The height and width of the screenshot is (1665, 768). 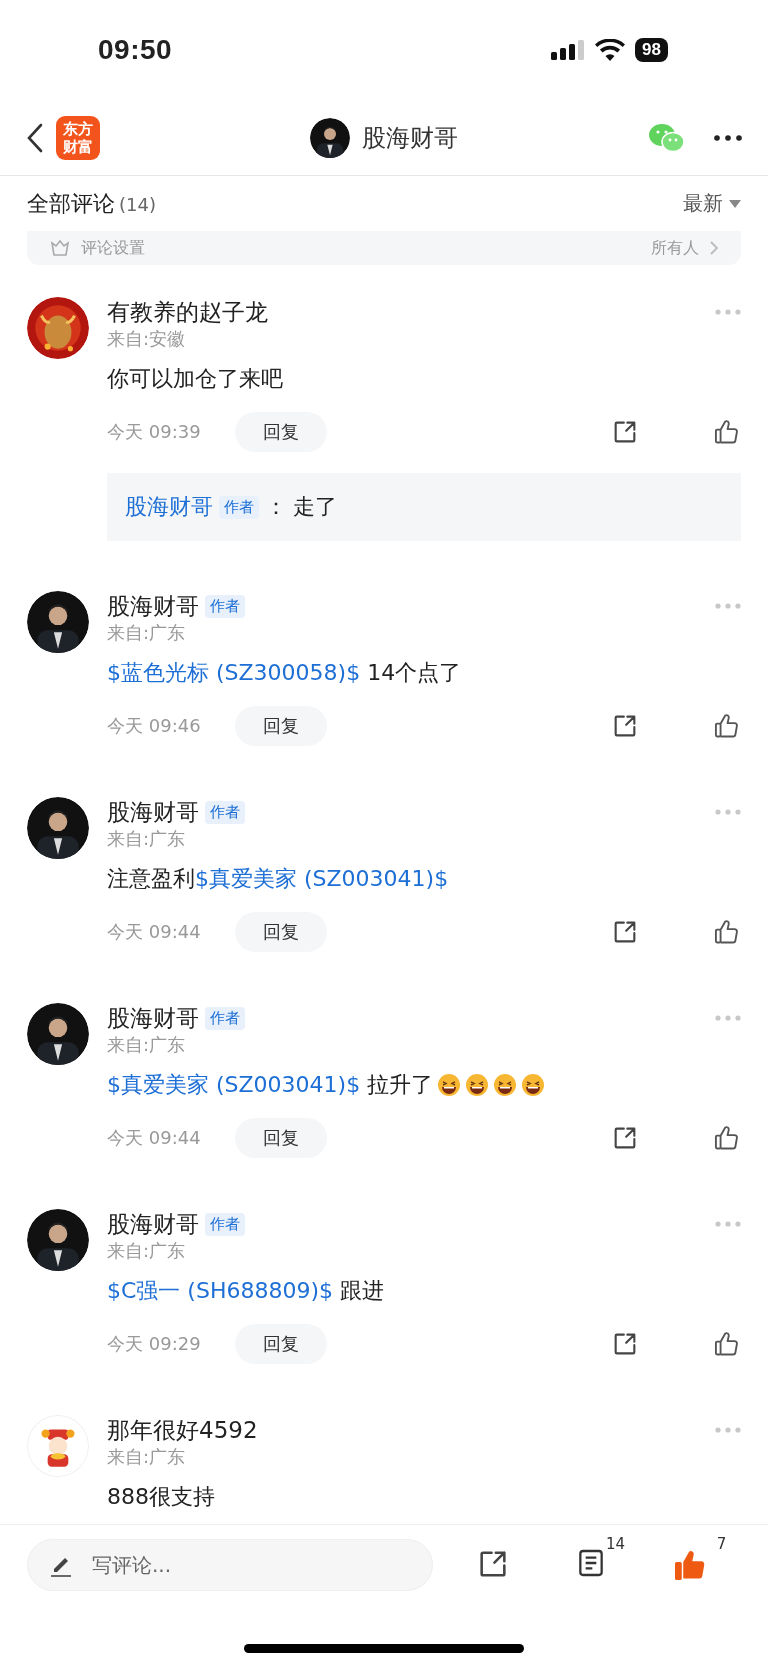 I want to click on reply-user: 股海财哥, so click(x=169, y=507).